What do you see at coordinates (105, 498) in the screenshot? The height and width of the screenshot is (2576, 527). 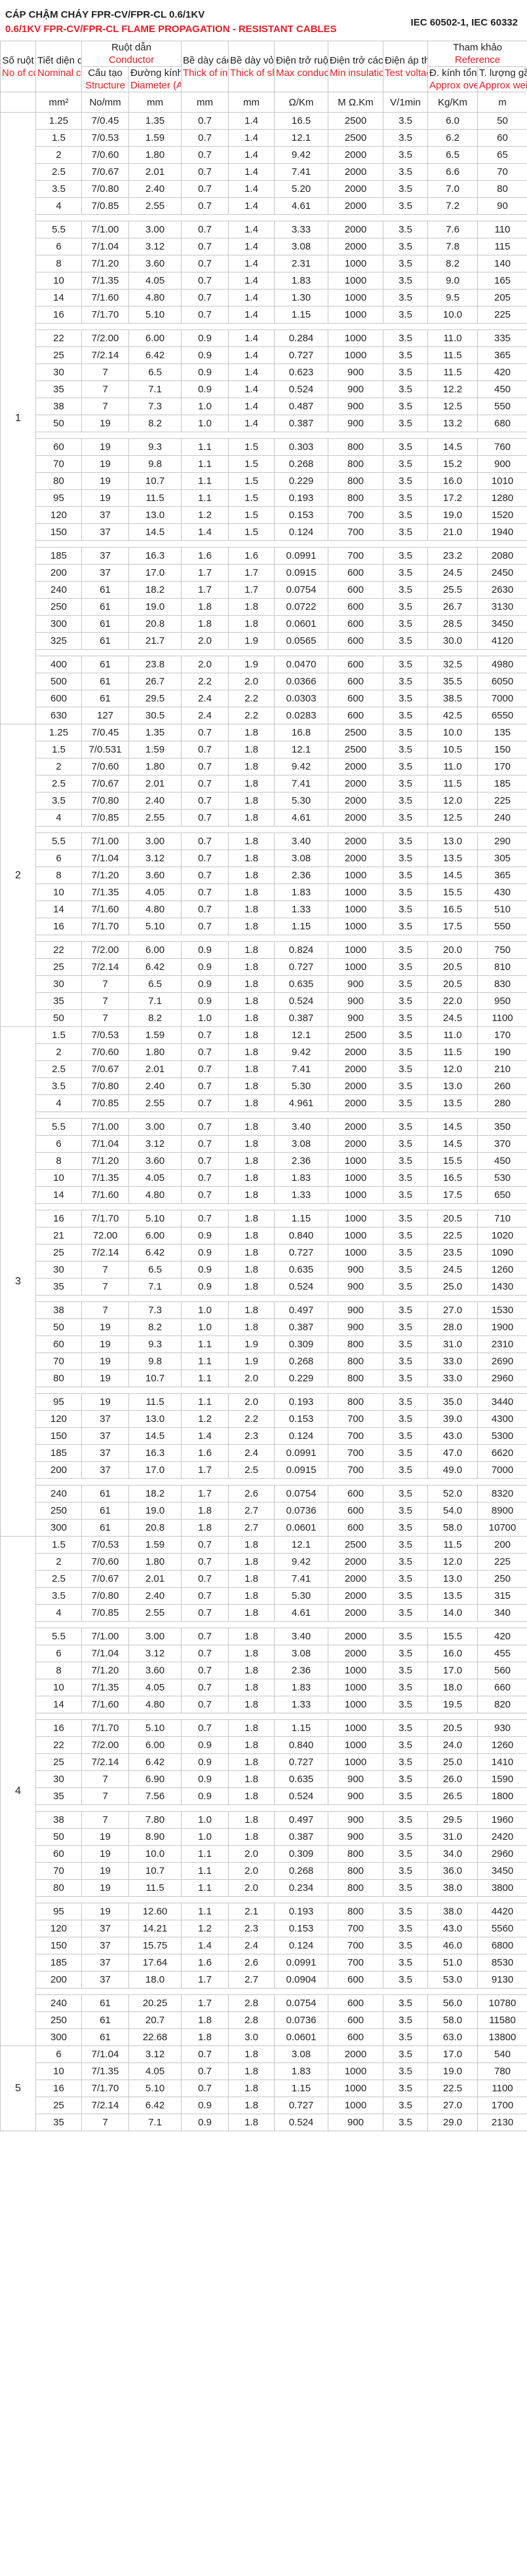 I see `table-cell: 19` at bounding box center [105, 498].